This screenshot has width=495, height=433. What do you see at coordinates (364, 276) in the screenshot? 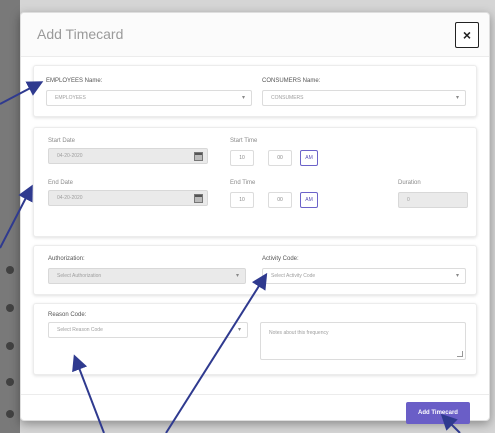
I see `activity-select: Select Activity Code ▾` at bounding box center [364, 276].